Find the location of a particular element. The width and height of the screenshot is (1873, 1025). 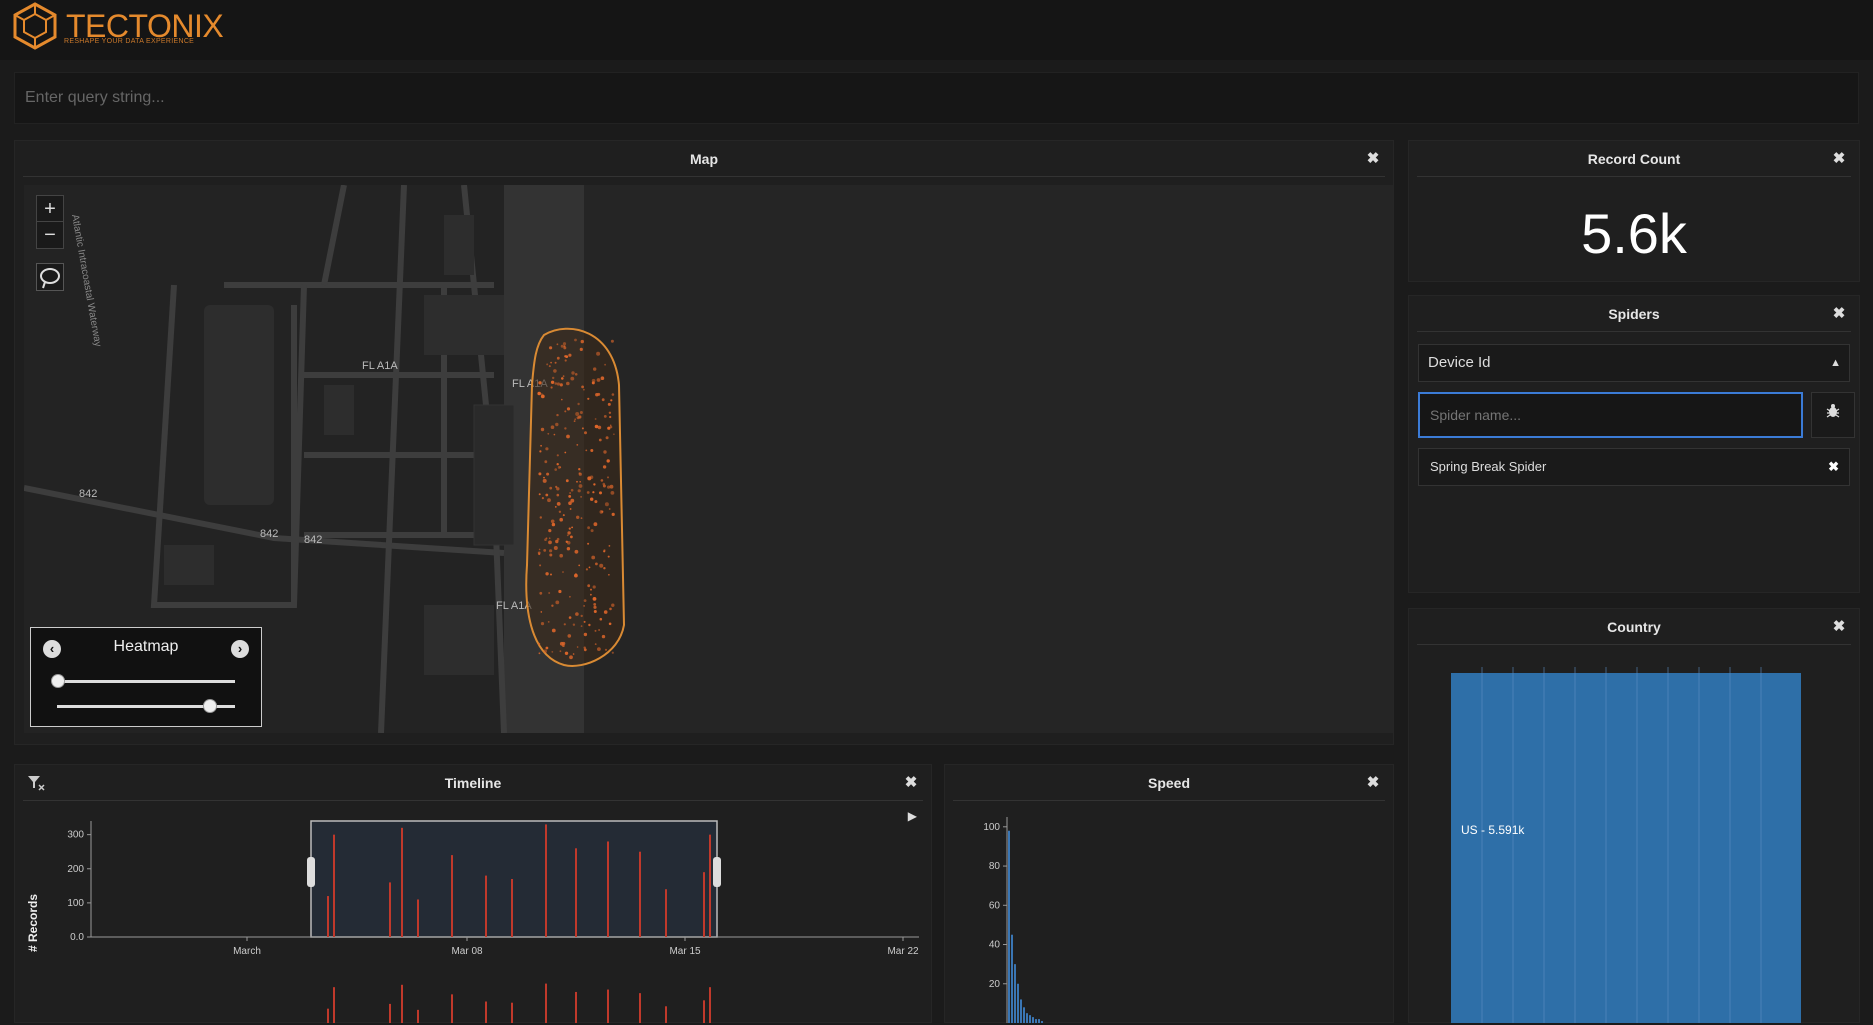

timeline-ytick-label: 0.0 is located at coordinates (77, 937).